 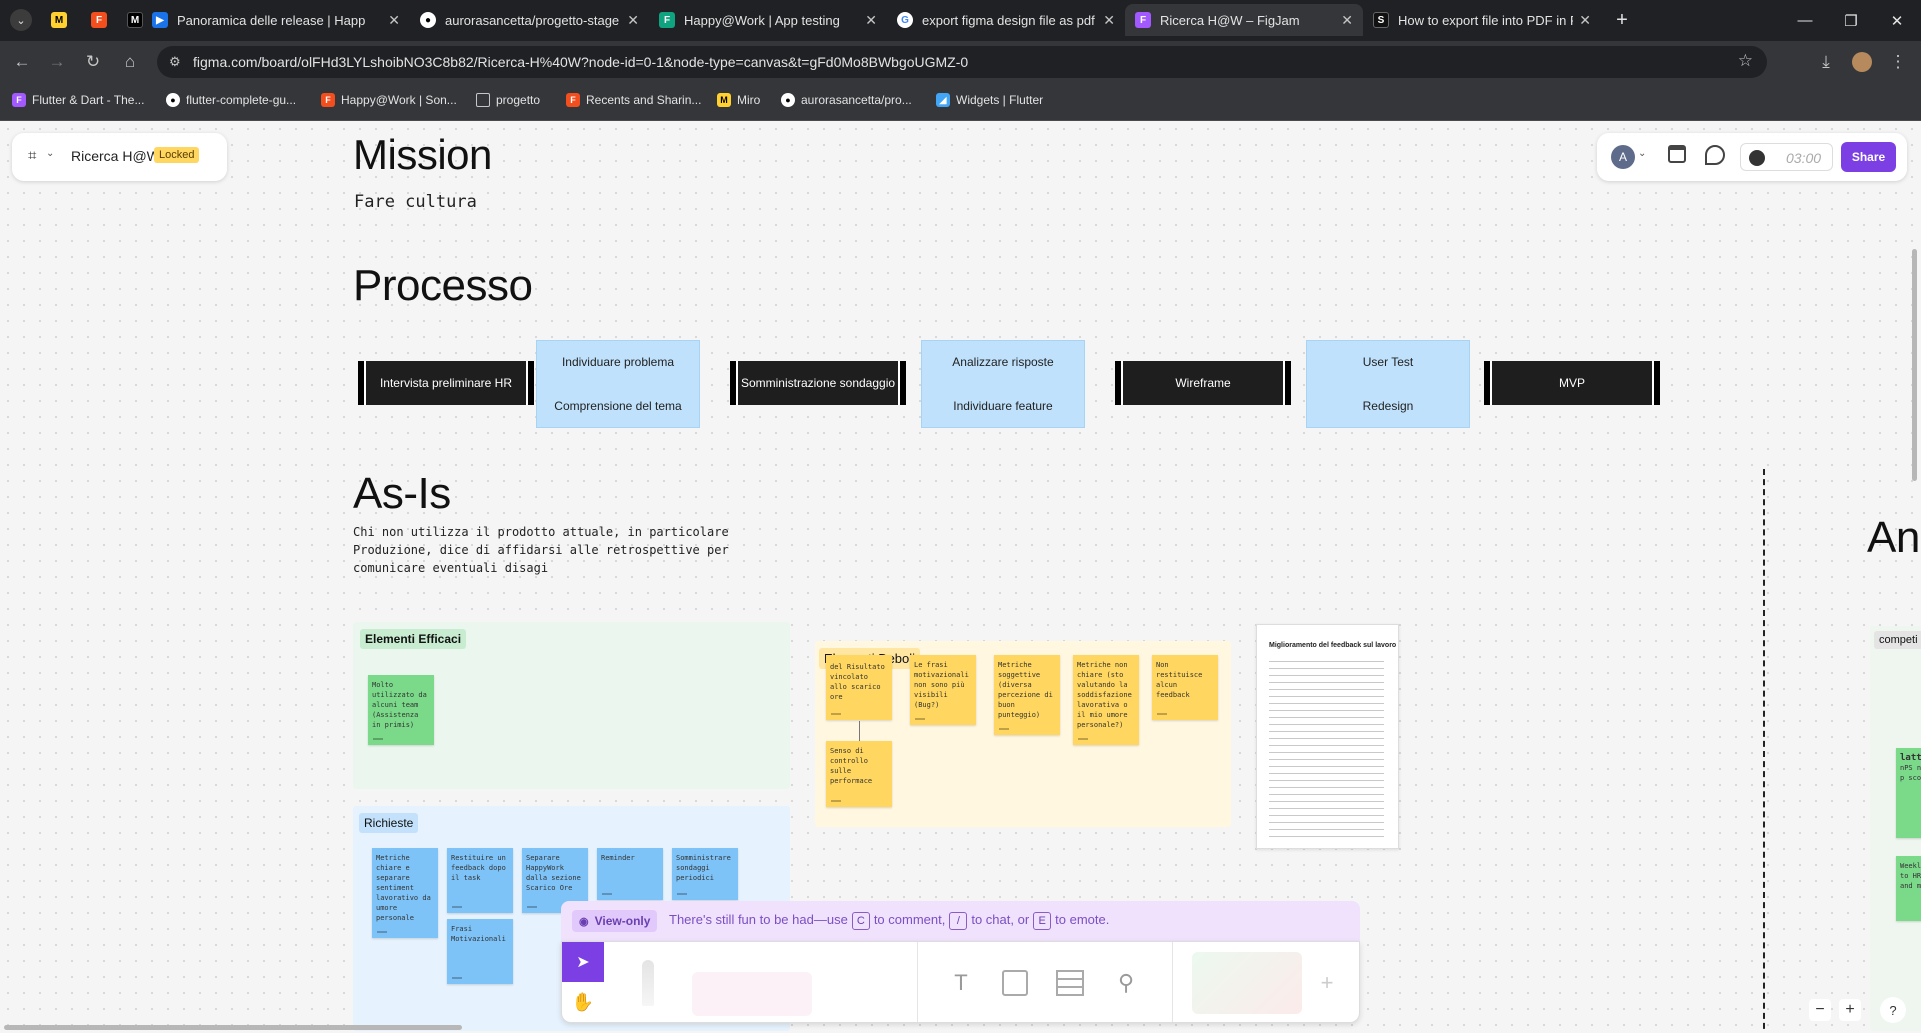 I want to click on tab-happywork: F Happy@Work | App testing ✕, so click(x=768, y=20).